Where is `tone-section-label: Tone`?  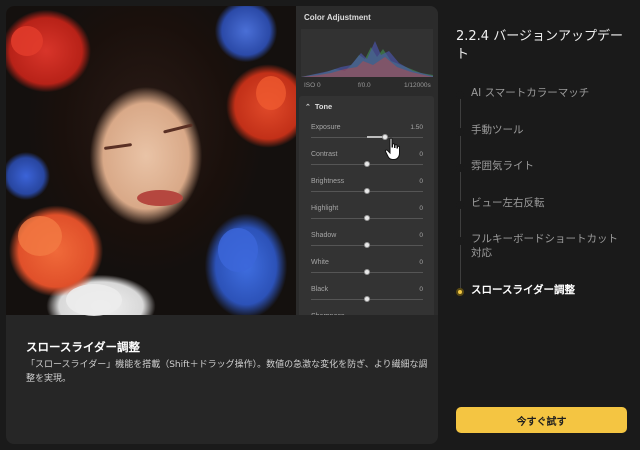
tone-section-label: Tone is located at coordinates (323, 106).